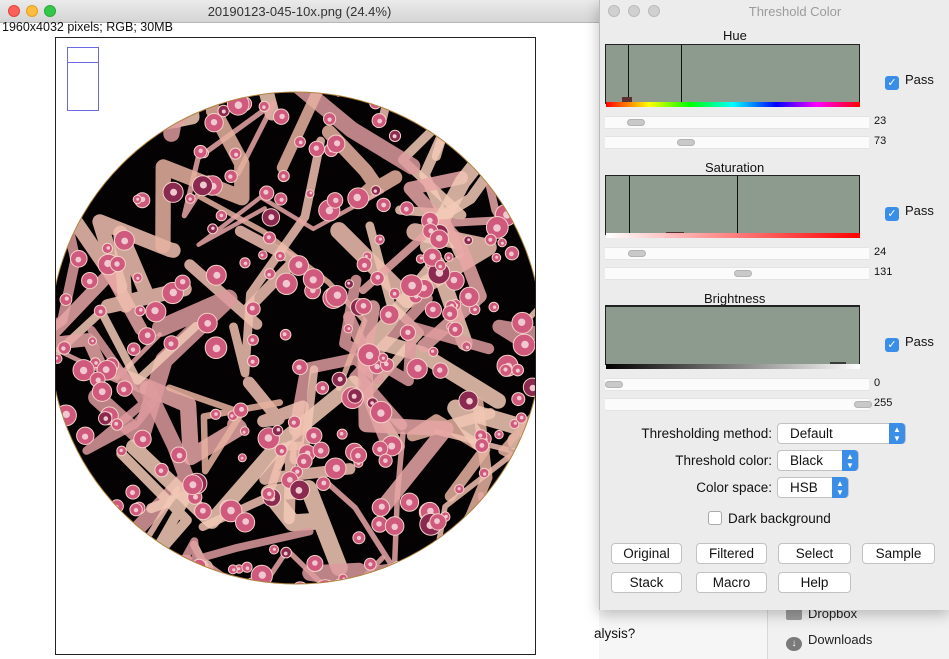 Image resolution: width=949 pixels, height=659 pixels. I want to click on hue-pass-checkbox: ✓ Pass, so click(909, 81).